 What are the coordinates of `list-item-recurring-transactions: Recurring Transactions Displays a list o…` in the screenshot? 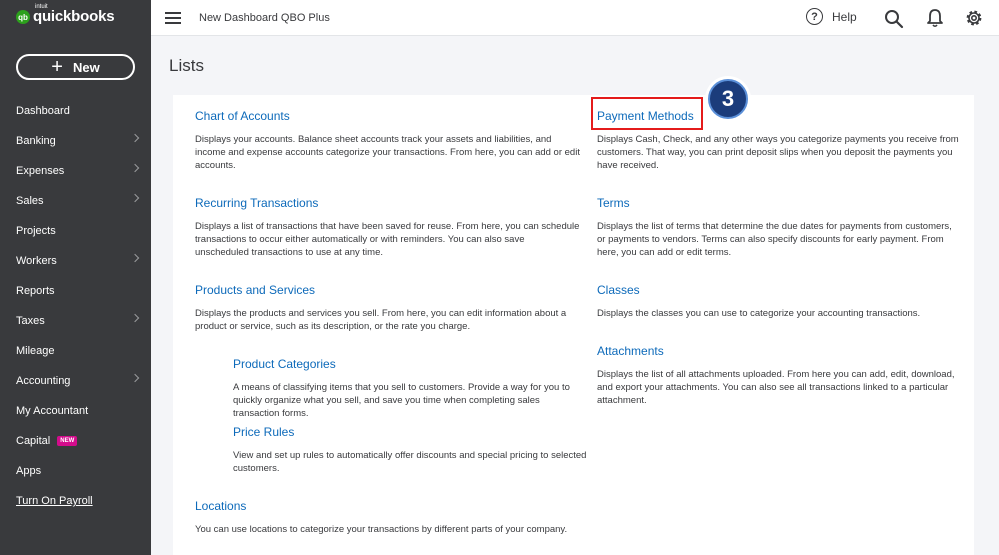 It's located at (387, 226).